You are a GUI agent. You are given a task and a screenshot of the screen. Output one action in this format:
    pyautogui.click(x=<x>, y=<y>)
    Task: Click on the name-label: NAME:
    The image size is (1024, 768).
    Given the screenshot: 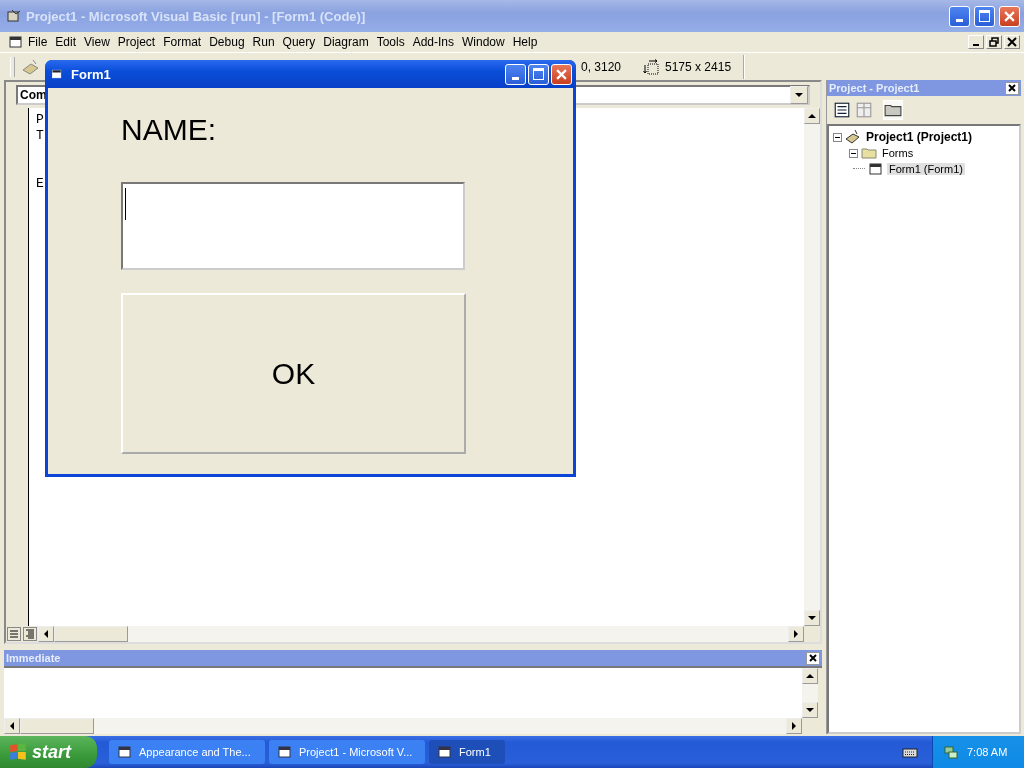 What is the action you would take?
    pyautogui.click(x=168, y=130)
    